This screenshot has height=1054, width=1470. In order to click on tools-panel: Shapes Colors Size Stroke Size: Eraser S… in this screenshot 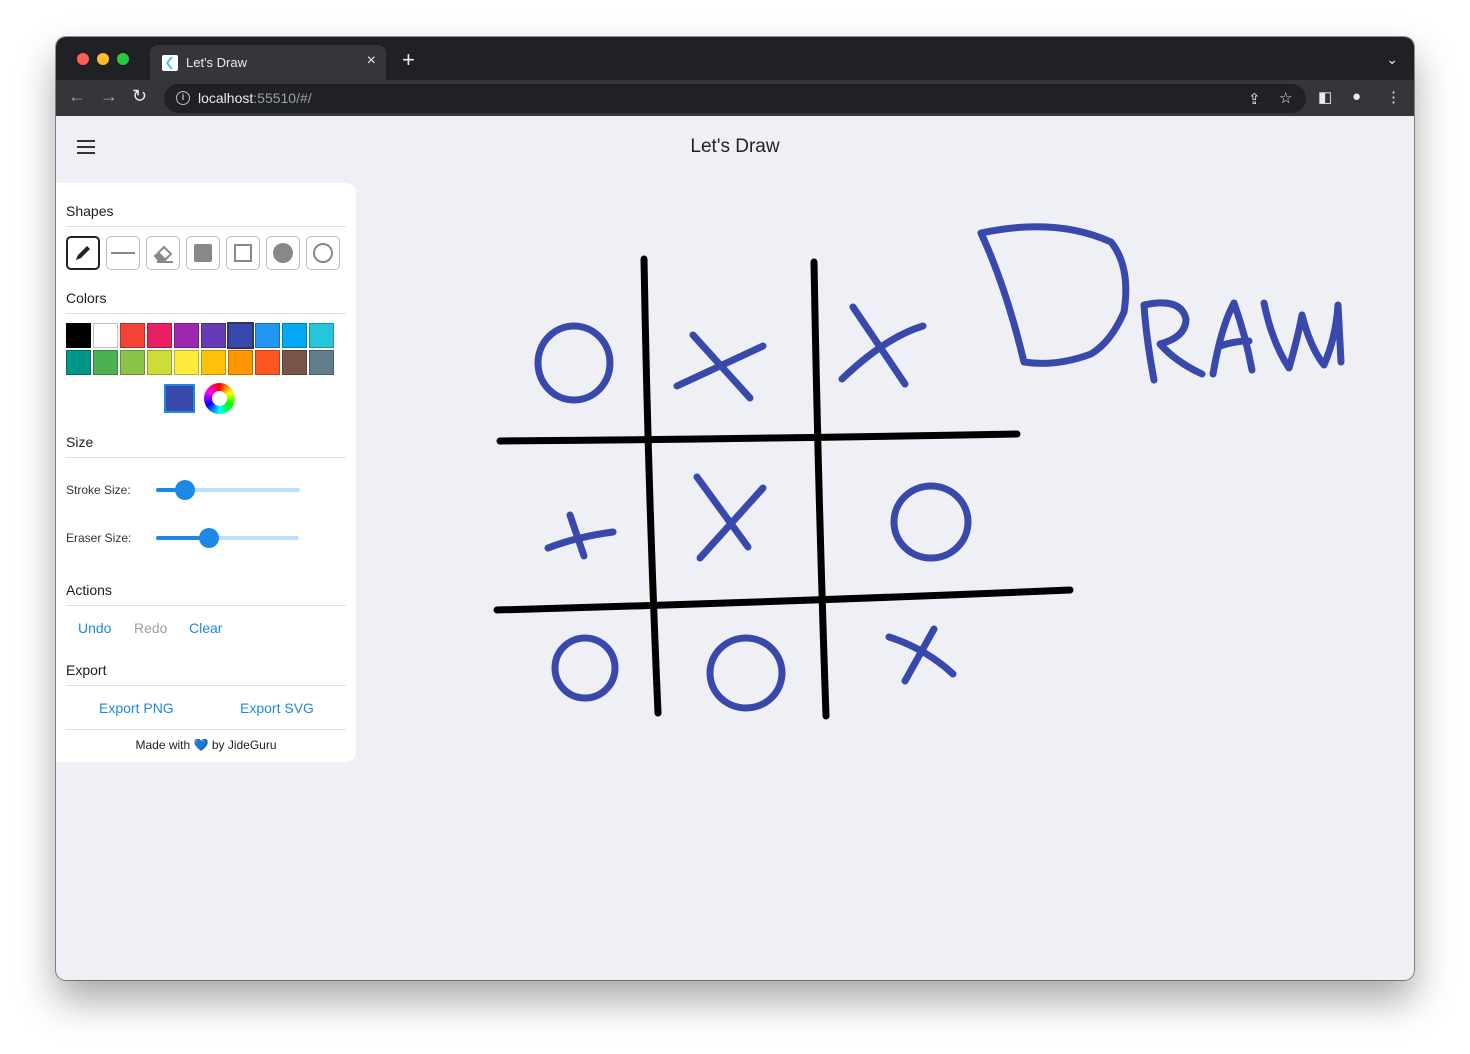, I will do `click(206, 472)`.